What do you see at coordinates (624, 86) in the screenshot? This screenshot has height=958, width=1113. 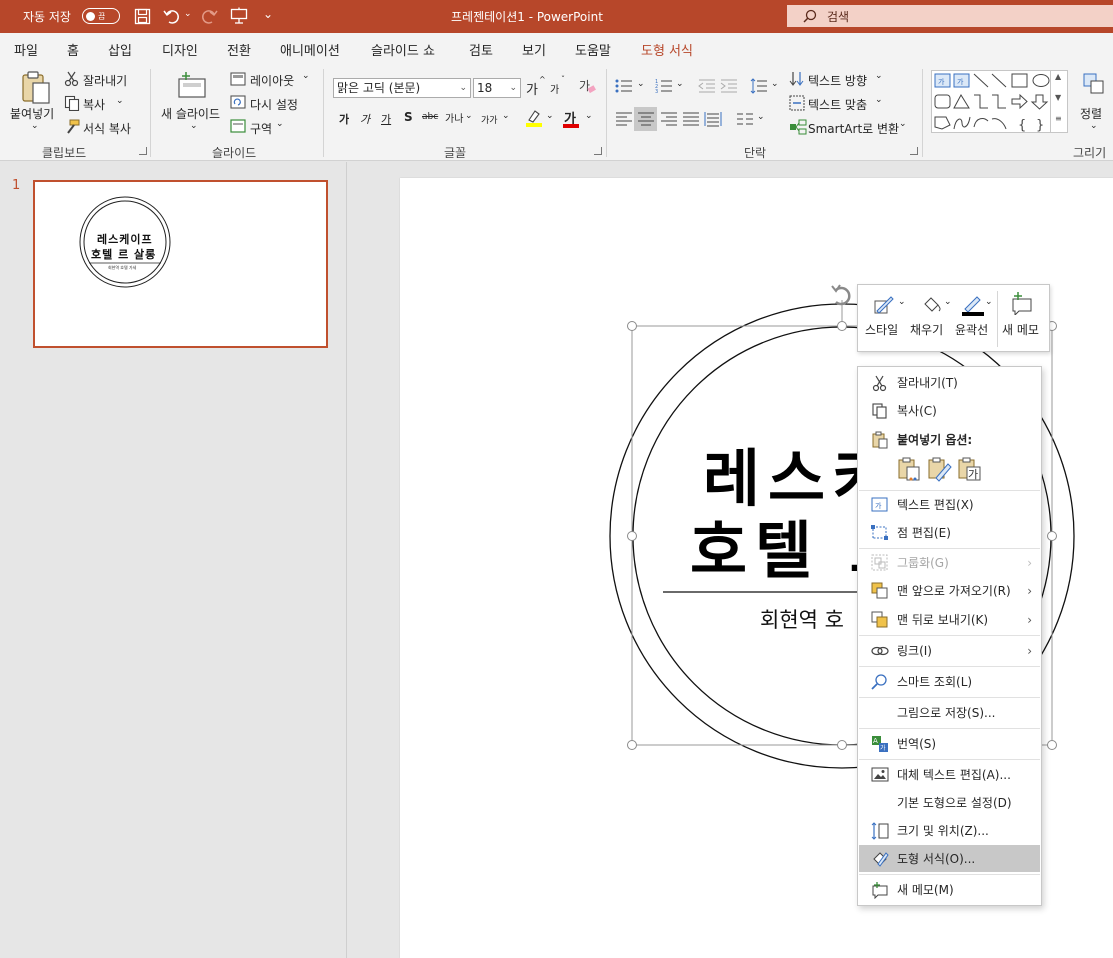 I see `bullets-icon` at bounding box center [624, 86].